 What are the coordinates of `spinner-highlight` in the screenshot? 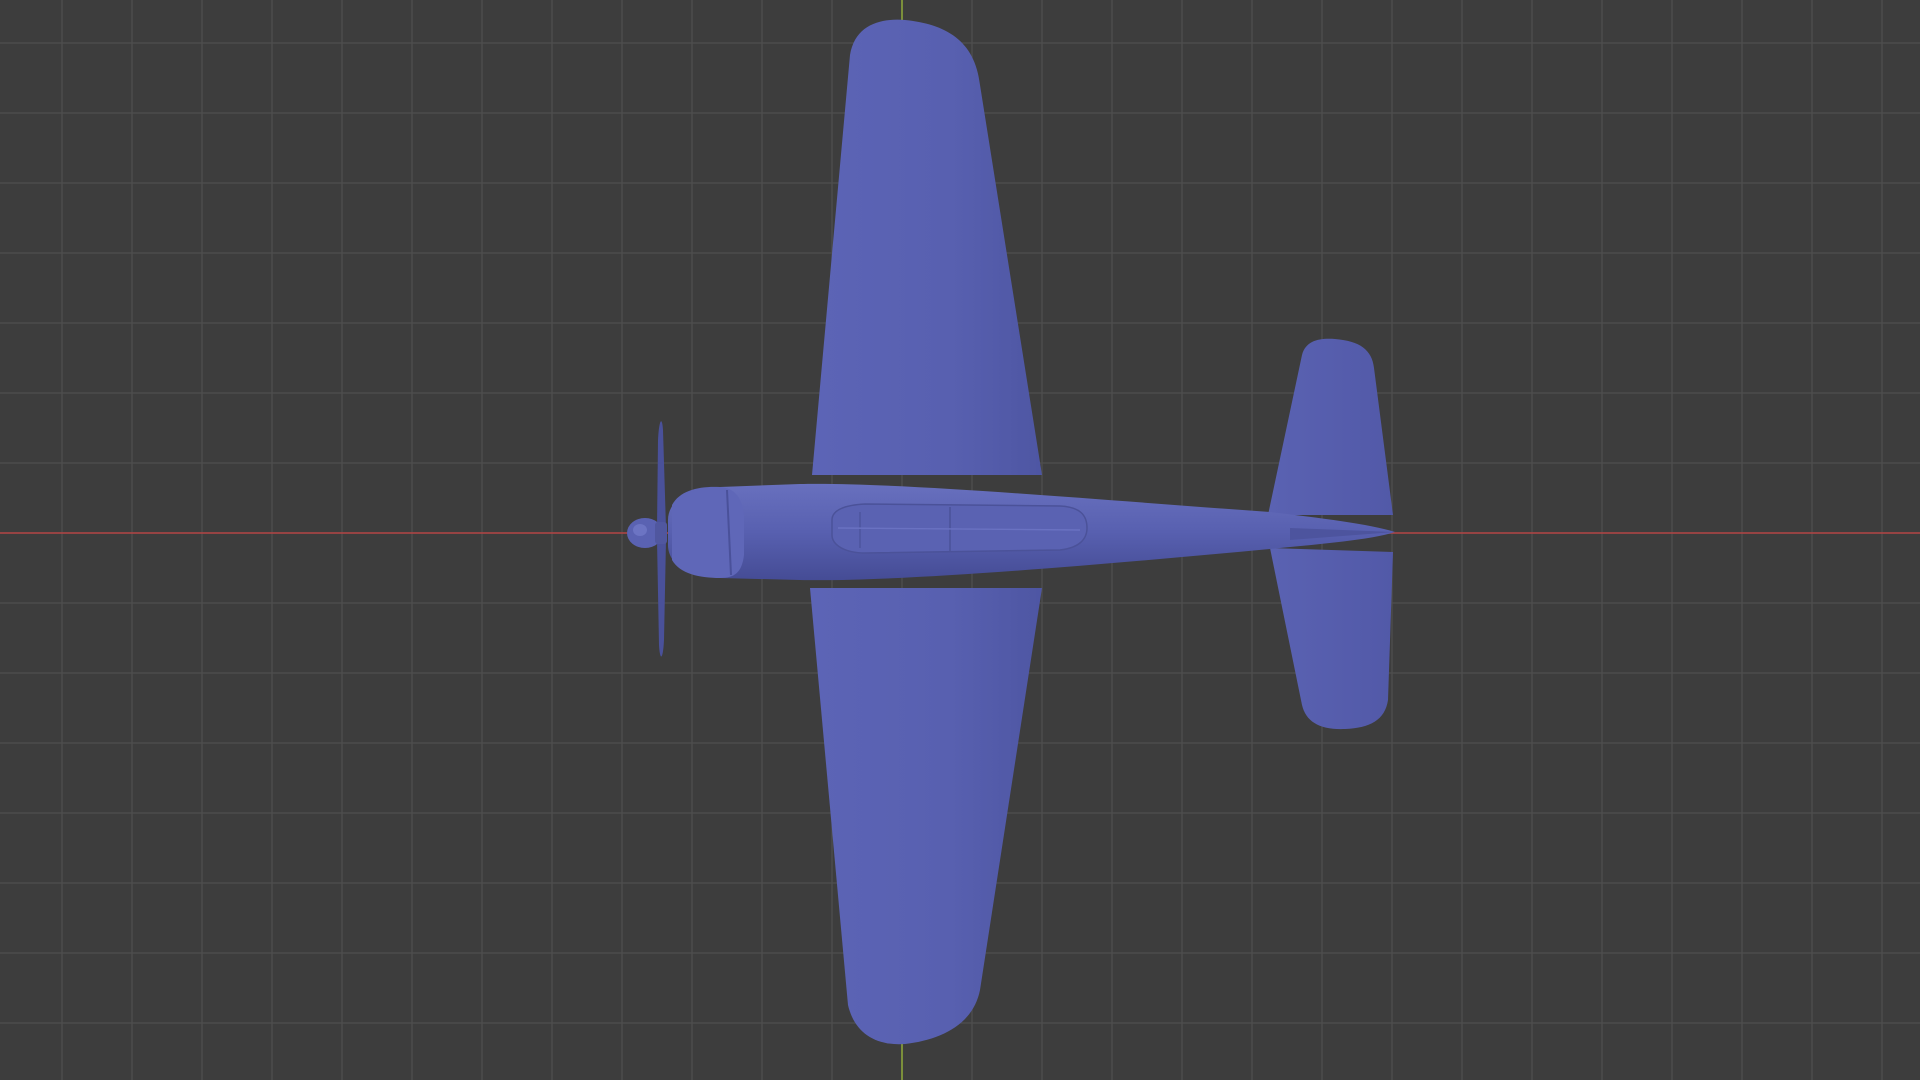 It's located at (640, 530).